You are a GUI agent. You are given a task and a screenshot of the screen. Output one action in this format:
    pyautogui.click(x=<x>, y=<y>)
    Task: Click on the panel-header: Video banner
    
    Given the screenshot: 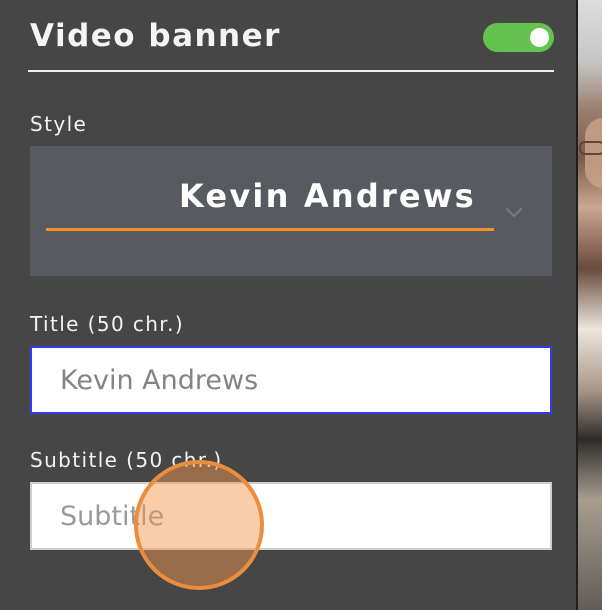 What is the action you would take?
    pyautogui.click(x=291, y=43)
    